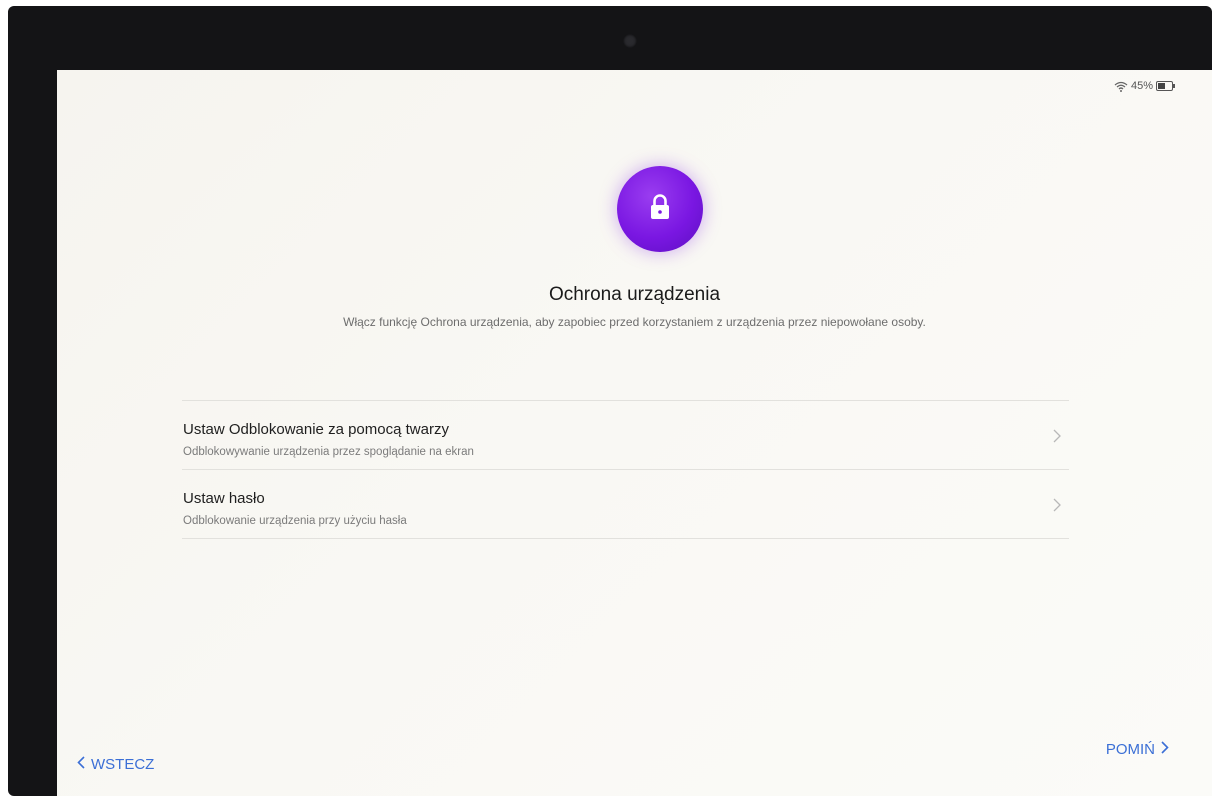 The image size is (1219, 802). Describe the element at coordinates (1166, 86) in the screenshot. I see `battery-icon` at that location.